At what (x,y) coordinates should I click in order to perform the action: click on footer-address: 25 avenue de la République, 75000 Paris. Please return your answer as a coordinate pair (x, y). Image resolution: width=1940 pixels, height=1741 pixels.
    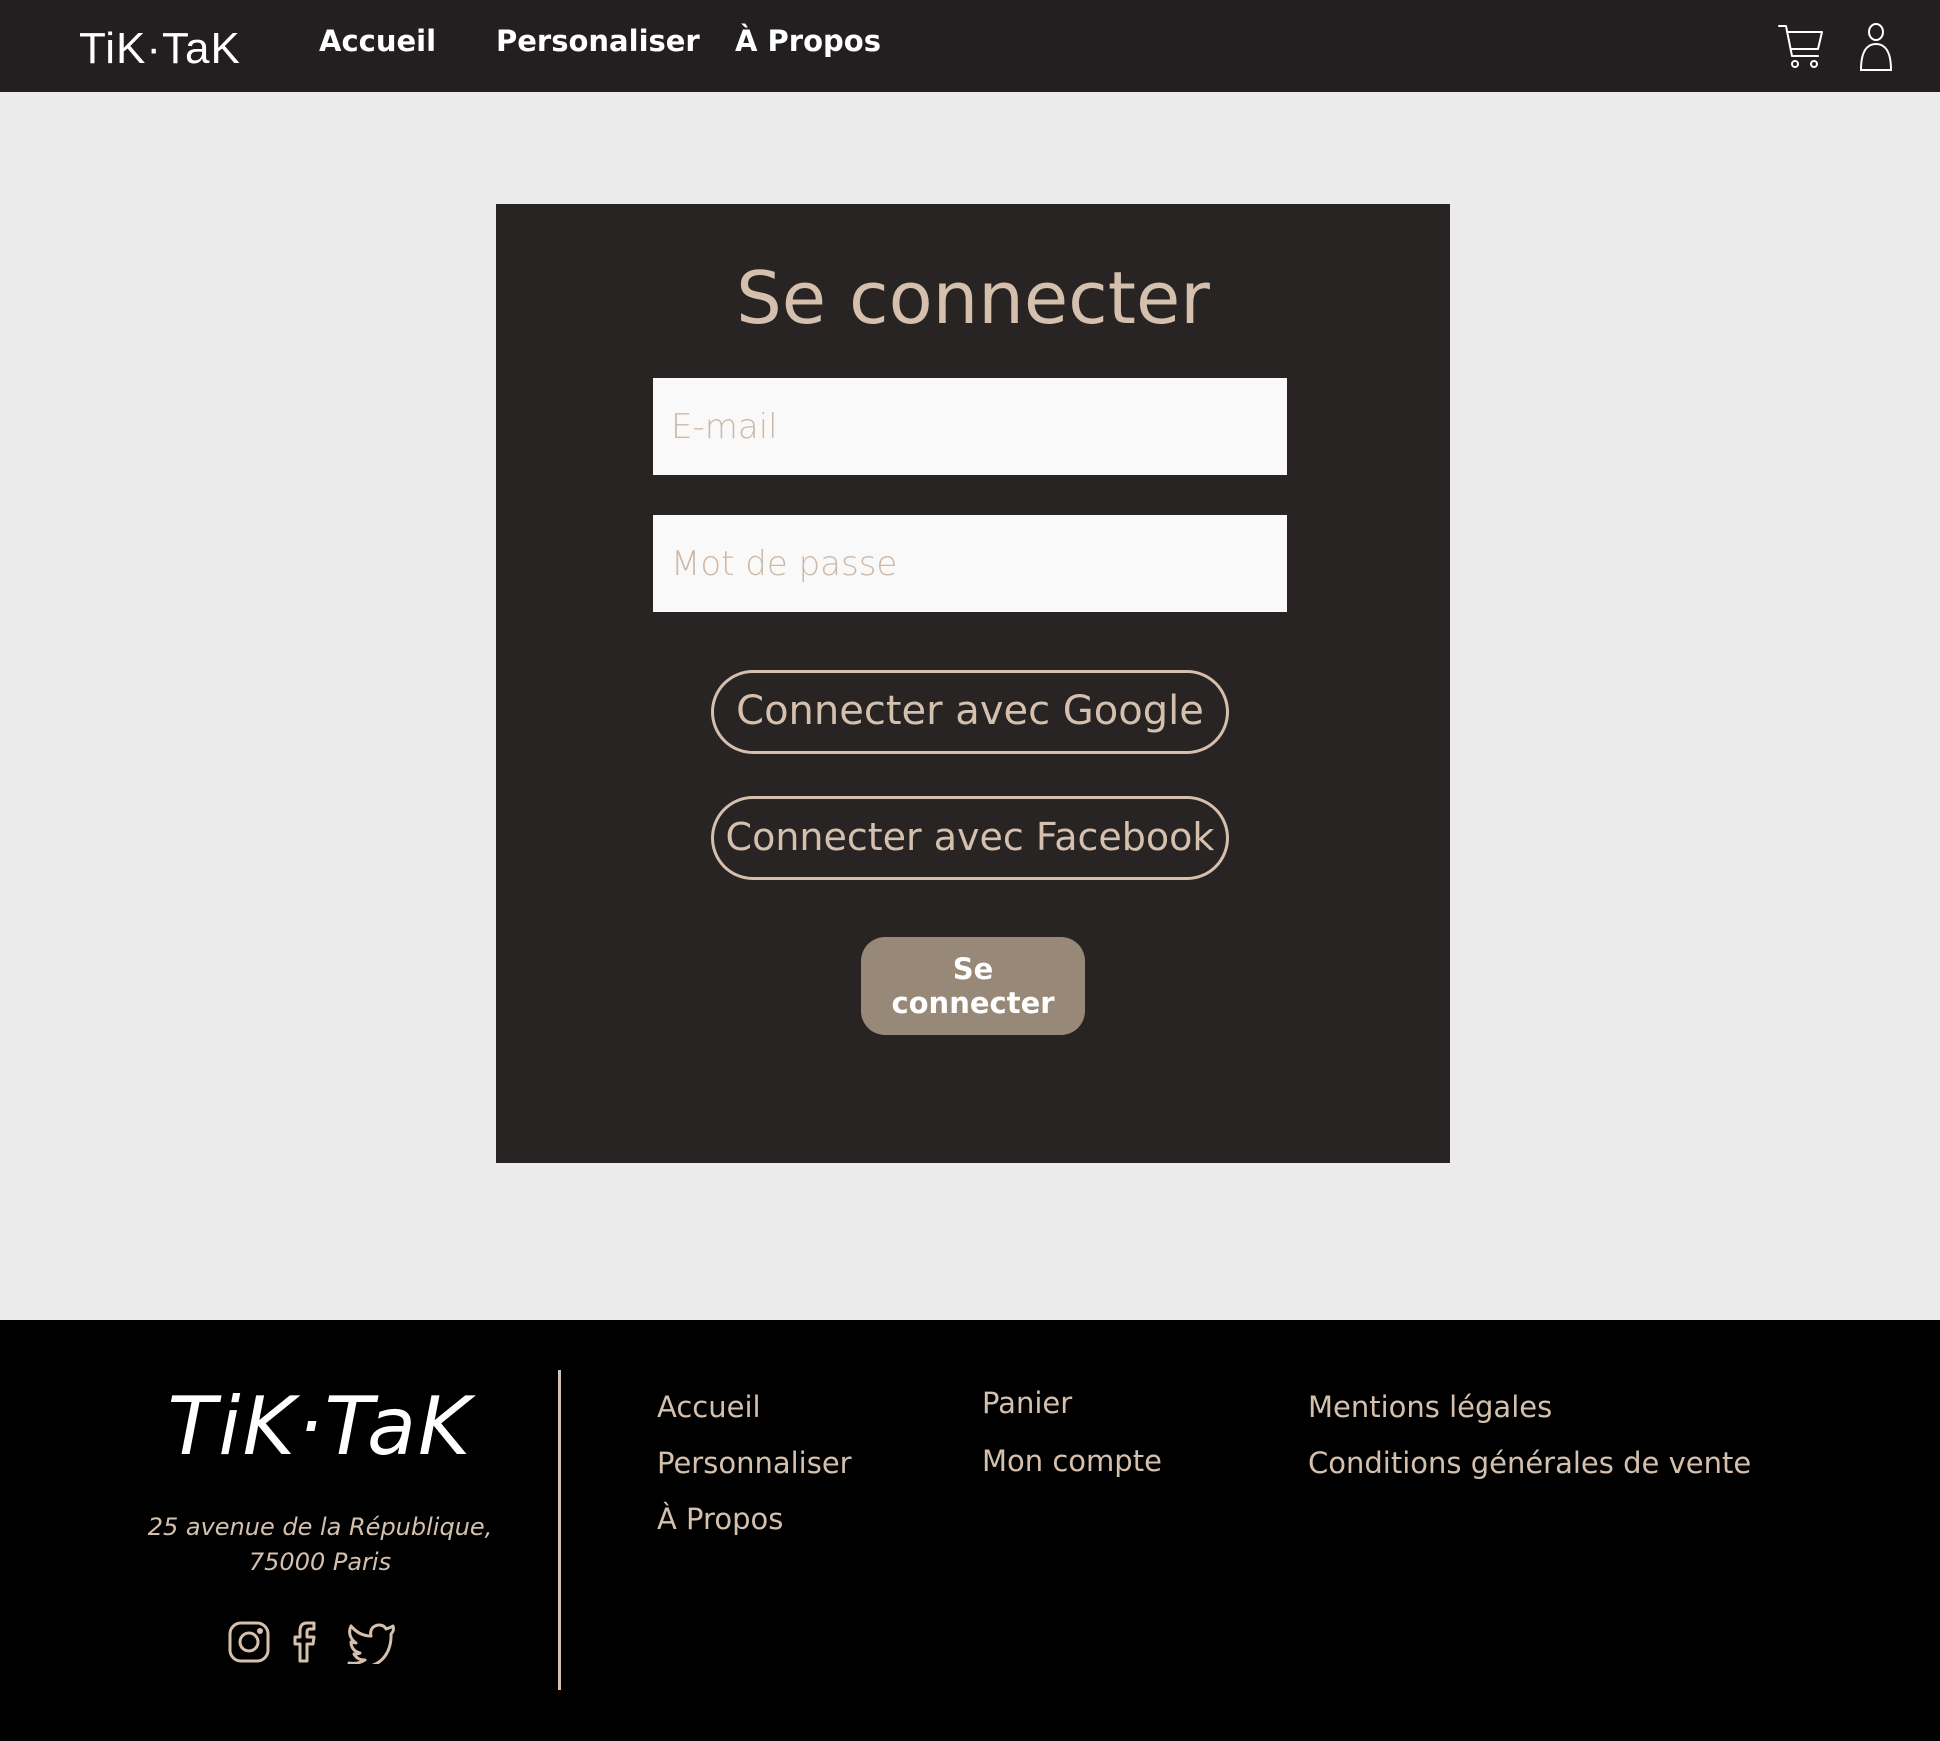
    Looking at the image, I should click on (320, 1545).